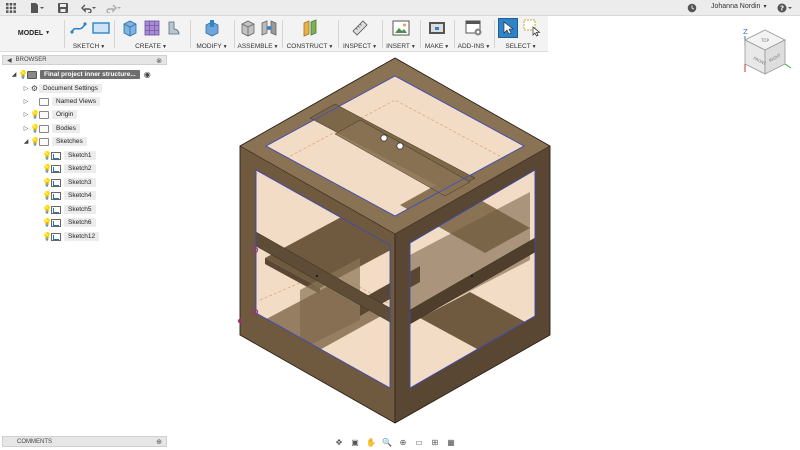 This screenshot has height=450, width=800. What do you see at coordinates (37, 8) in the screenshot?
I see `file-icon` at bounding box center [37, 8].